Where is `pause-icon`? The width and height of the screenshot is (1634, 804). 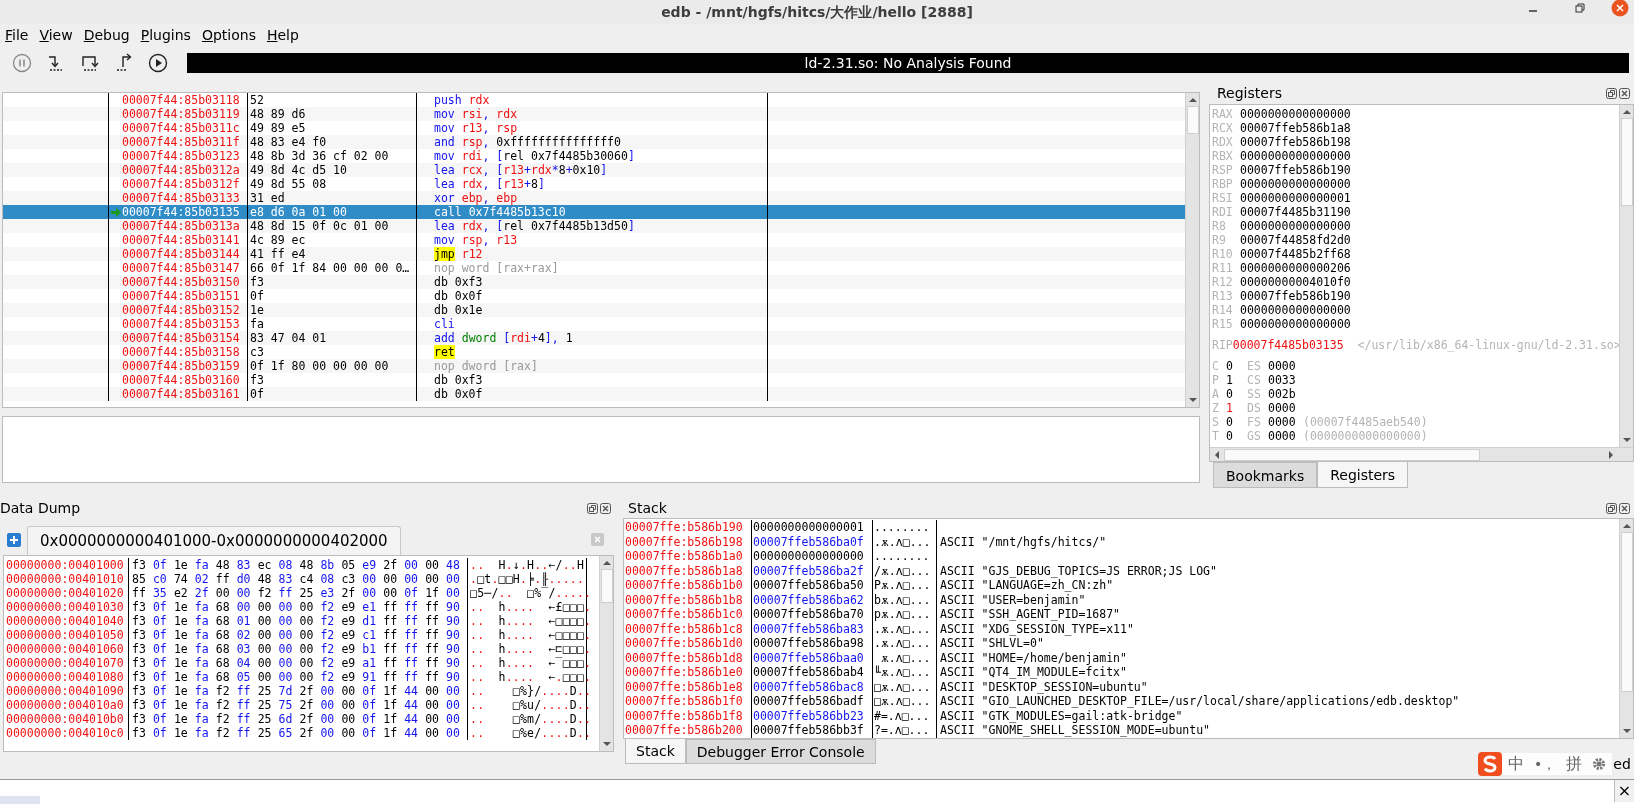 pause-icon is located at coordinates (22, 63).